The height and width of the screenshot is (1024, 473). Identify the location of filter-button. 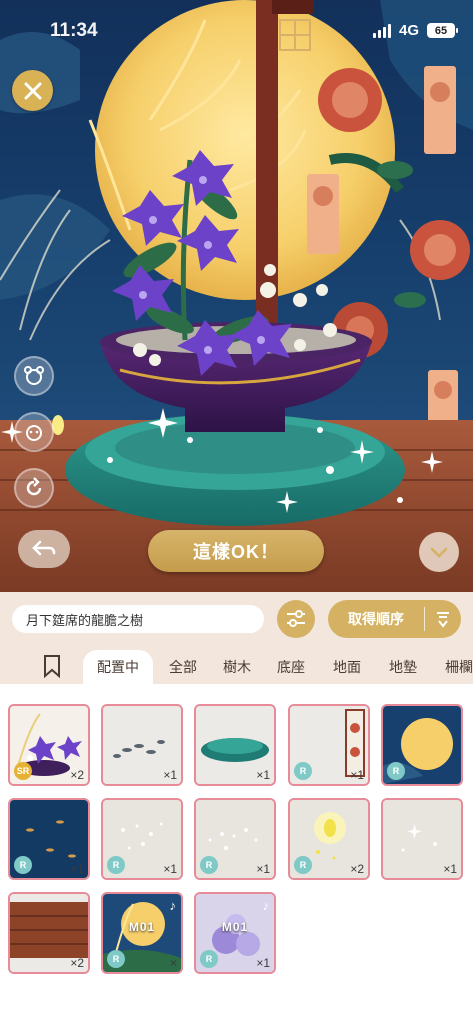
(296, 619).